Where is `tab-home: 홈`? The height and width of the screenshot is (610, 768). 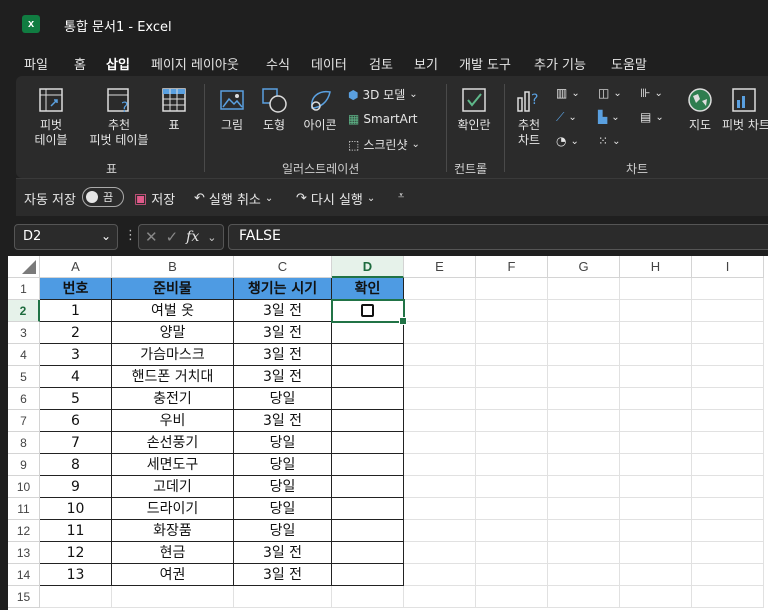 tab-home: 홈 is located at coordinates (80, 63).